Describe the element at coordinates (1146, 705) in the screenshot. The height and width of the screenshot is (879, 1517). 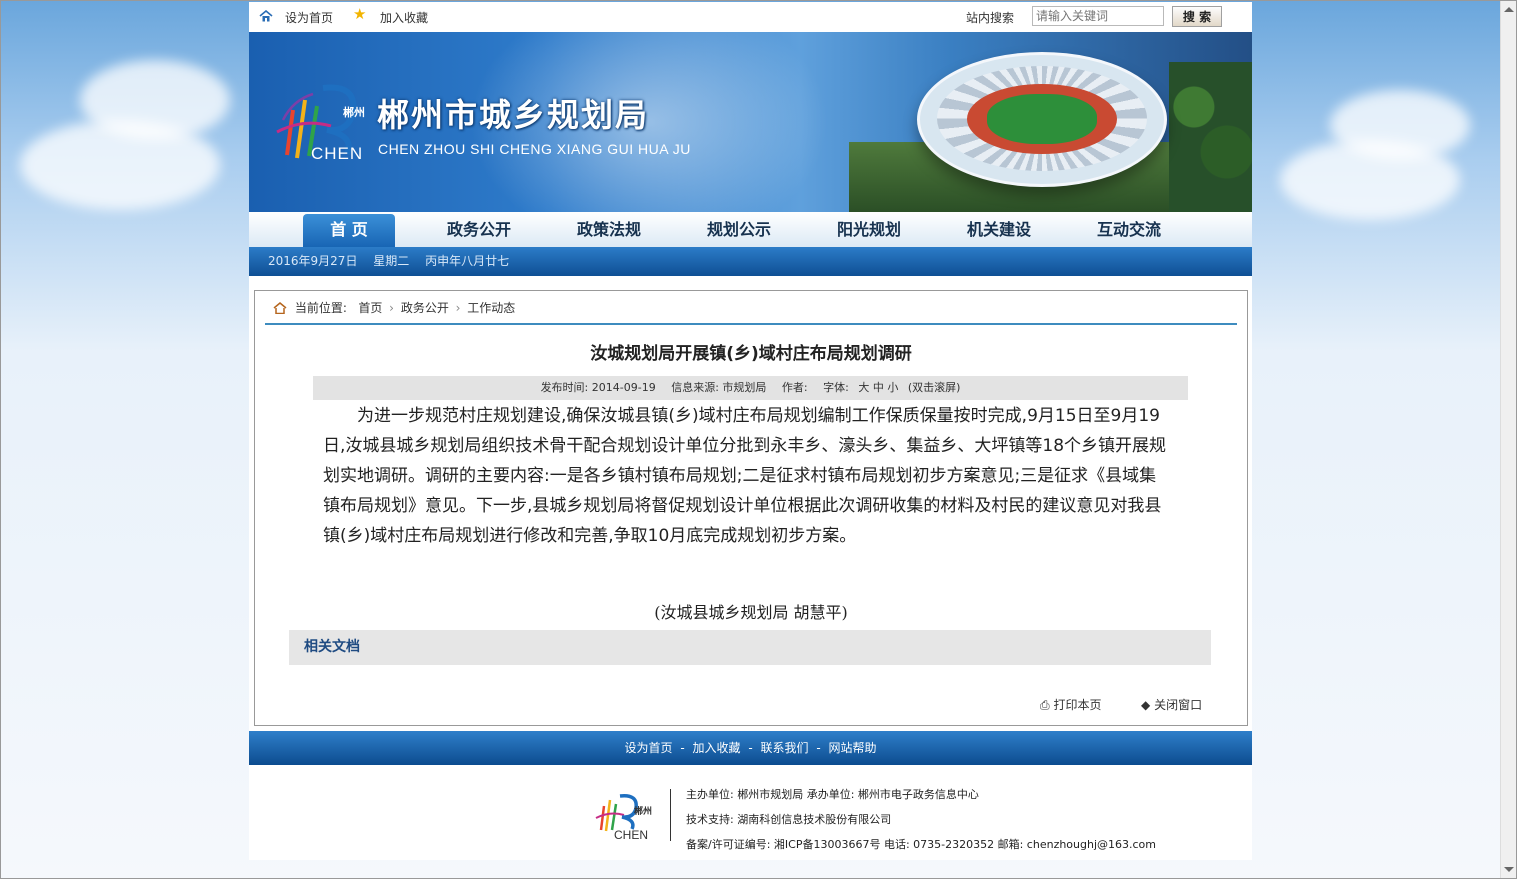
I see `close-icon: ◆` at that location.